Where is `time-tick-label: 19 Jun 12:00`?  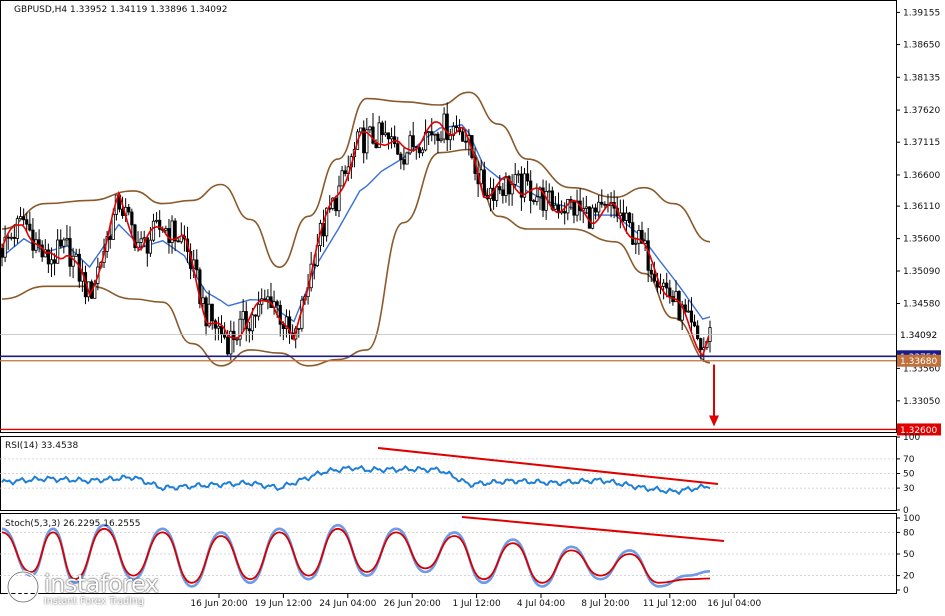 time-tick-label: 19 Jun 12:00 is located at coordinates (283, 604).